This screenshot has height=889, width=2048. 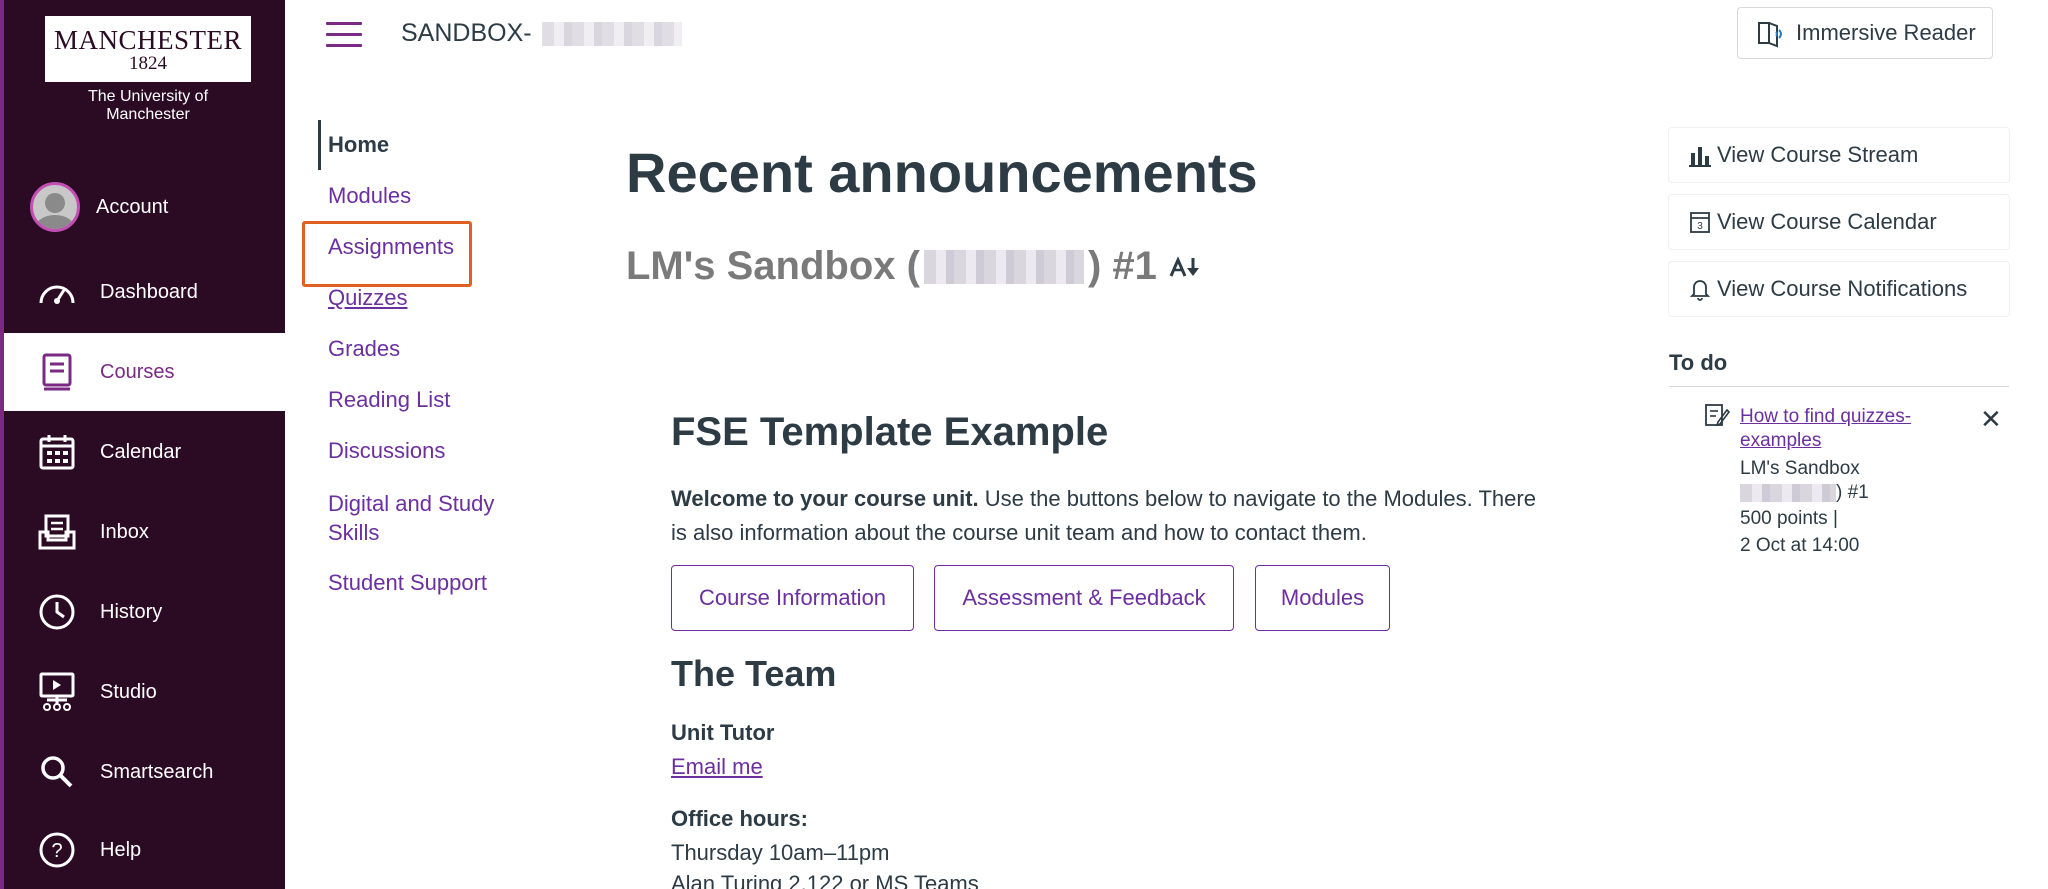 What do you see at coordinates (1122, 266) in the screenshot?
I see `announcement-suffix: ) #1` at bounding box center [1122, 266].